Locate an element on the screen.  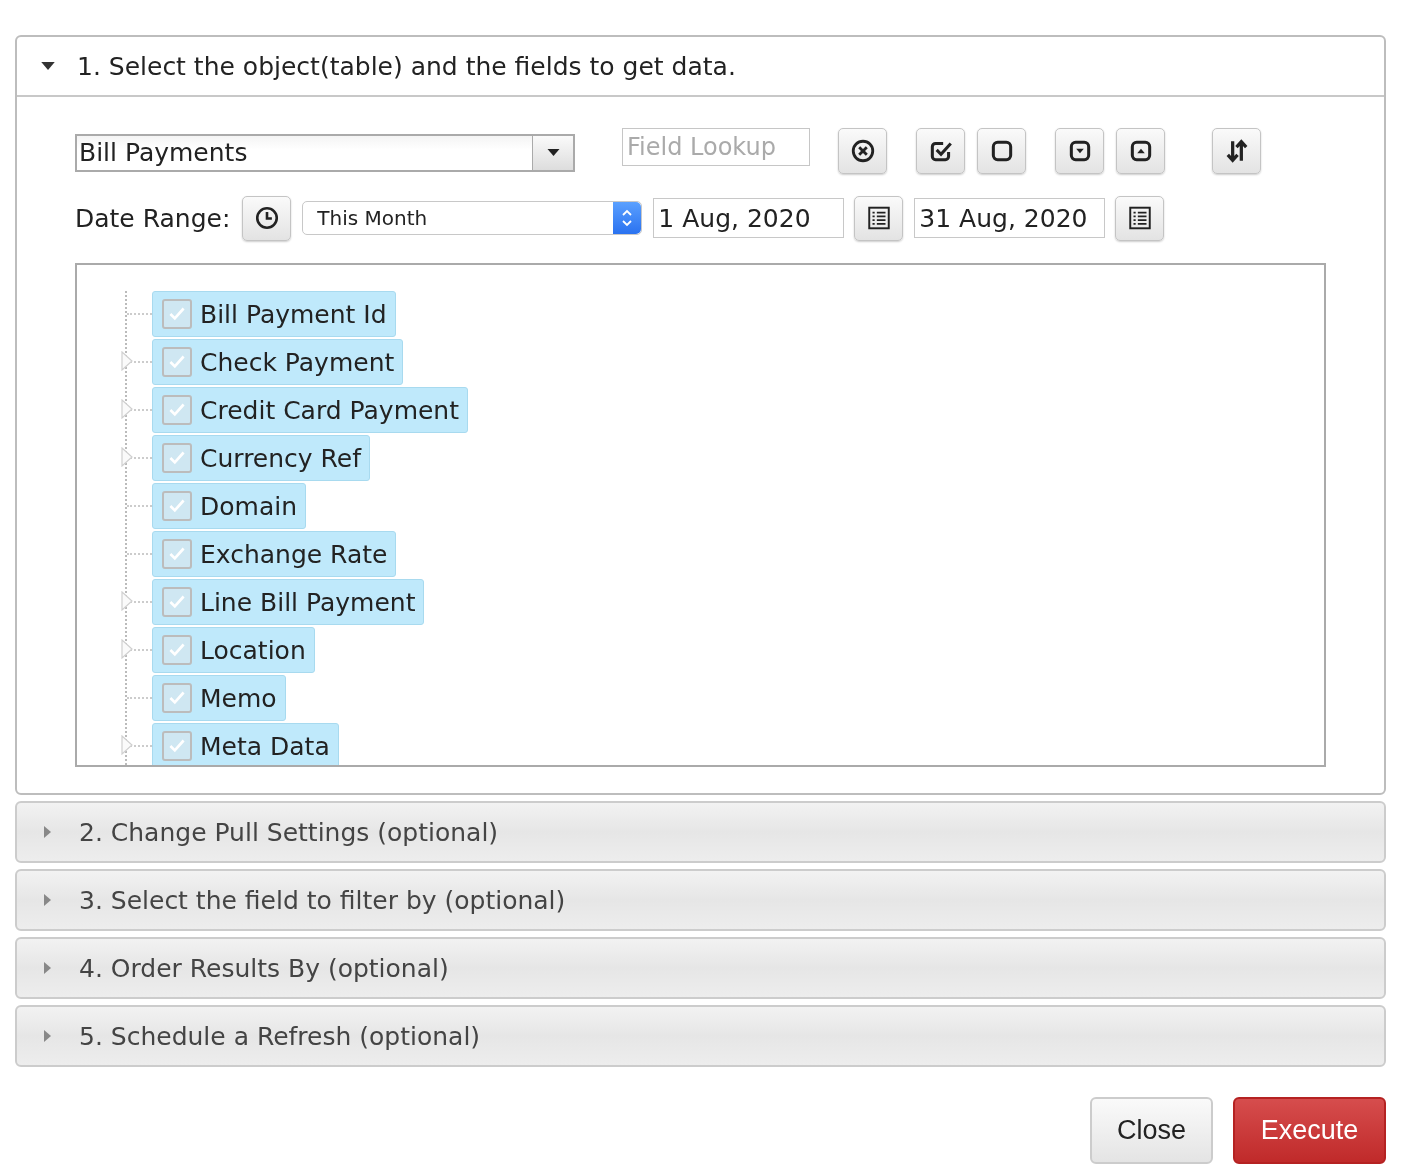
sort-button is located at coordinates (1236, 151).